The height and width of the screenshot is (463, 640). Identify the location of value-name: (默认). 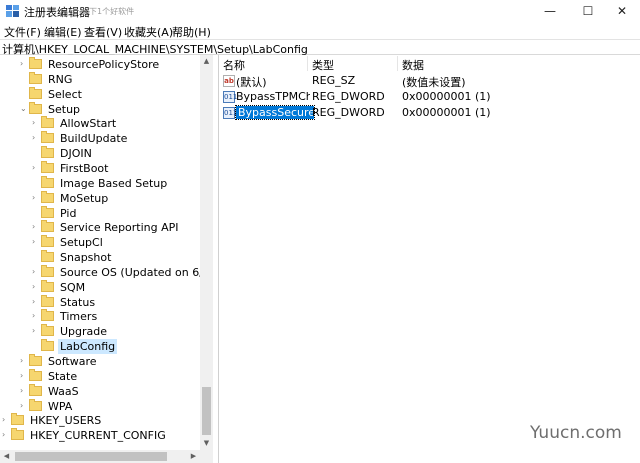
(251, 82).